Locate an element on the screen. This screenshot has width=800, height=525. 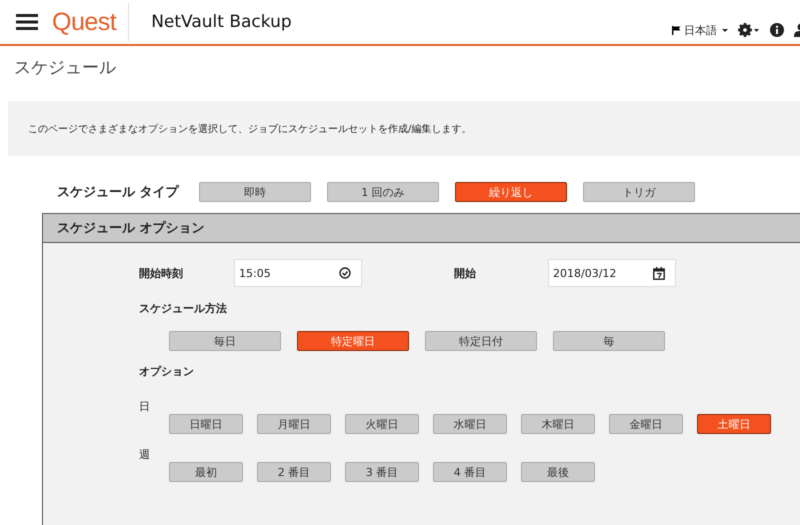
day-button: 木曜日 is located at coordinates (558, 424).